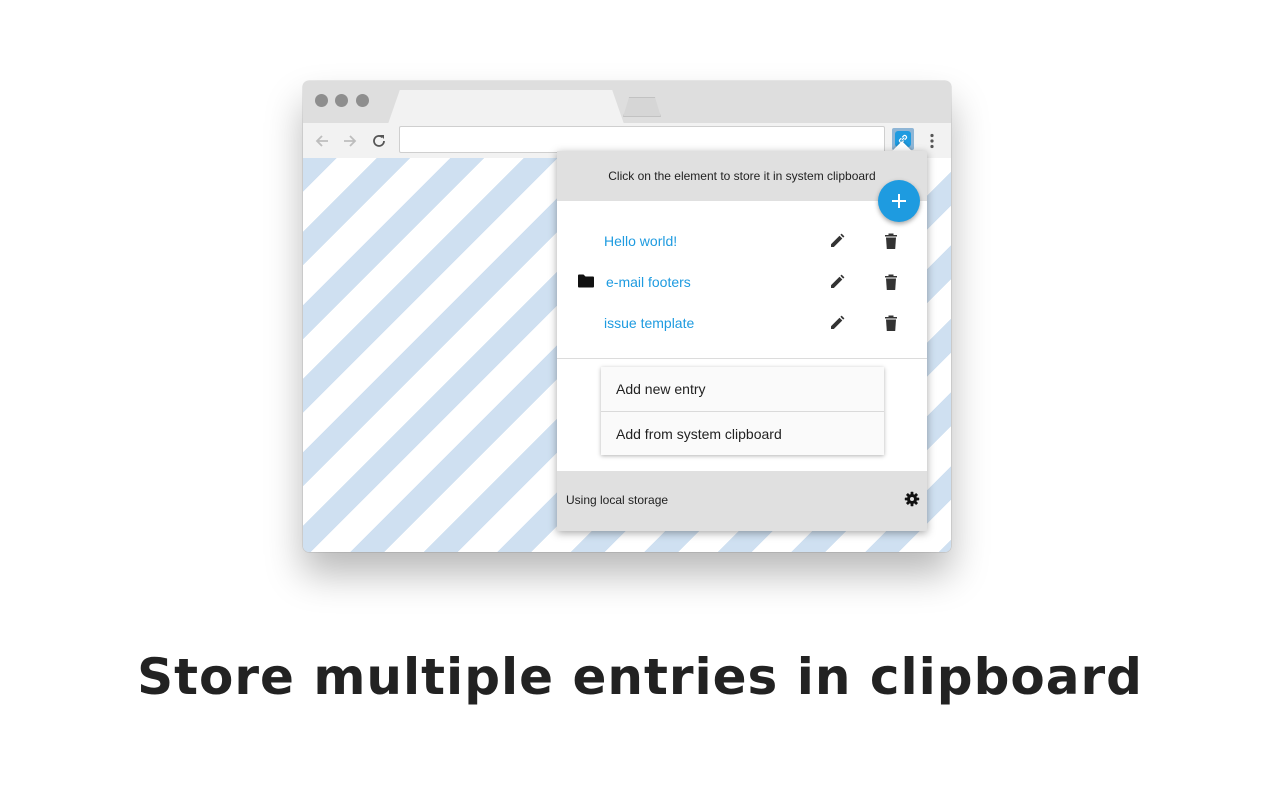 The width and height of the screenshot is (1280, 800). What do you see at coordinates (617, 500) in the screenshot?
I see `storage-status: Using local storage` at bounding box center [617, 500].